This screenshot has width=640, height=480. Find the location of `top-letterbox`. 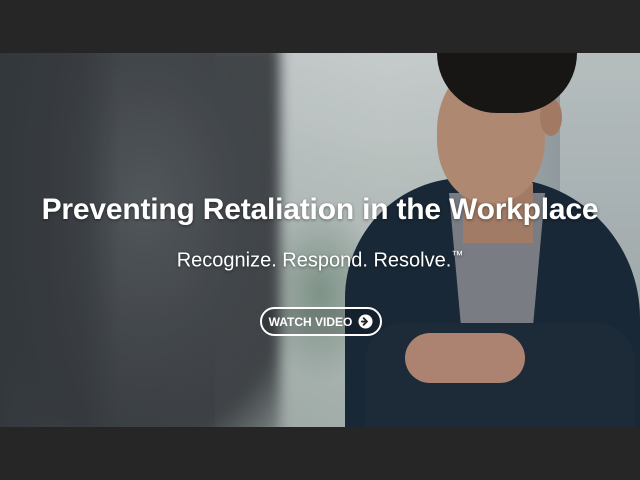

top-letterbox is located at coordinates (320, 26).